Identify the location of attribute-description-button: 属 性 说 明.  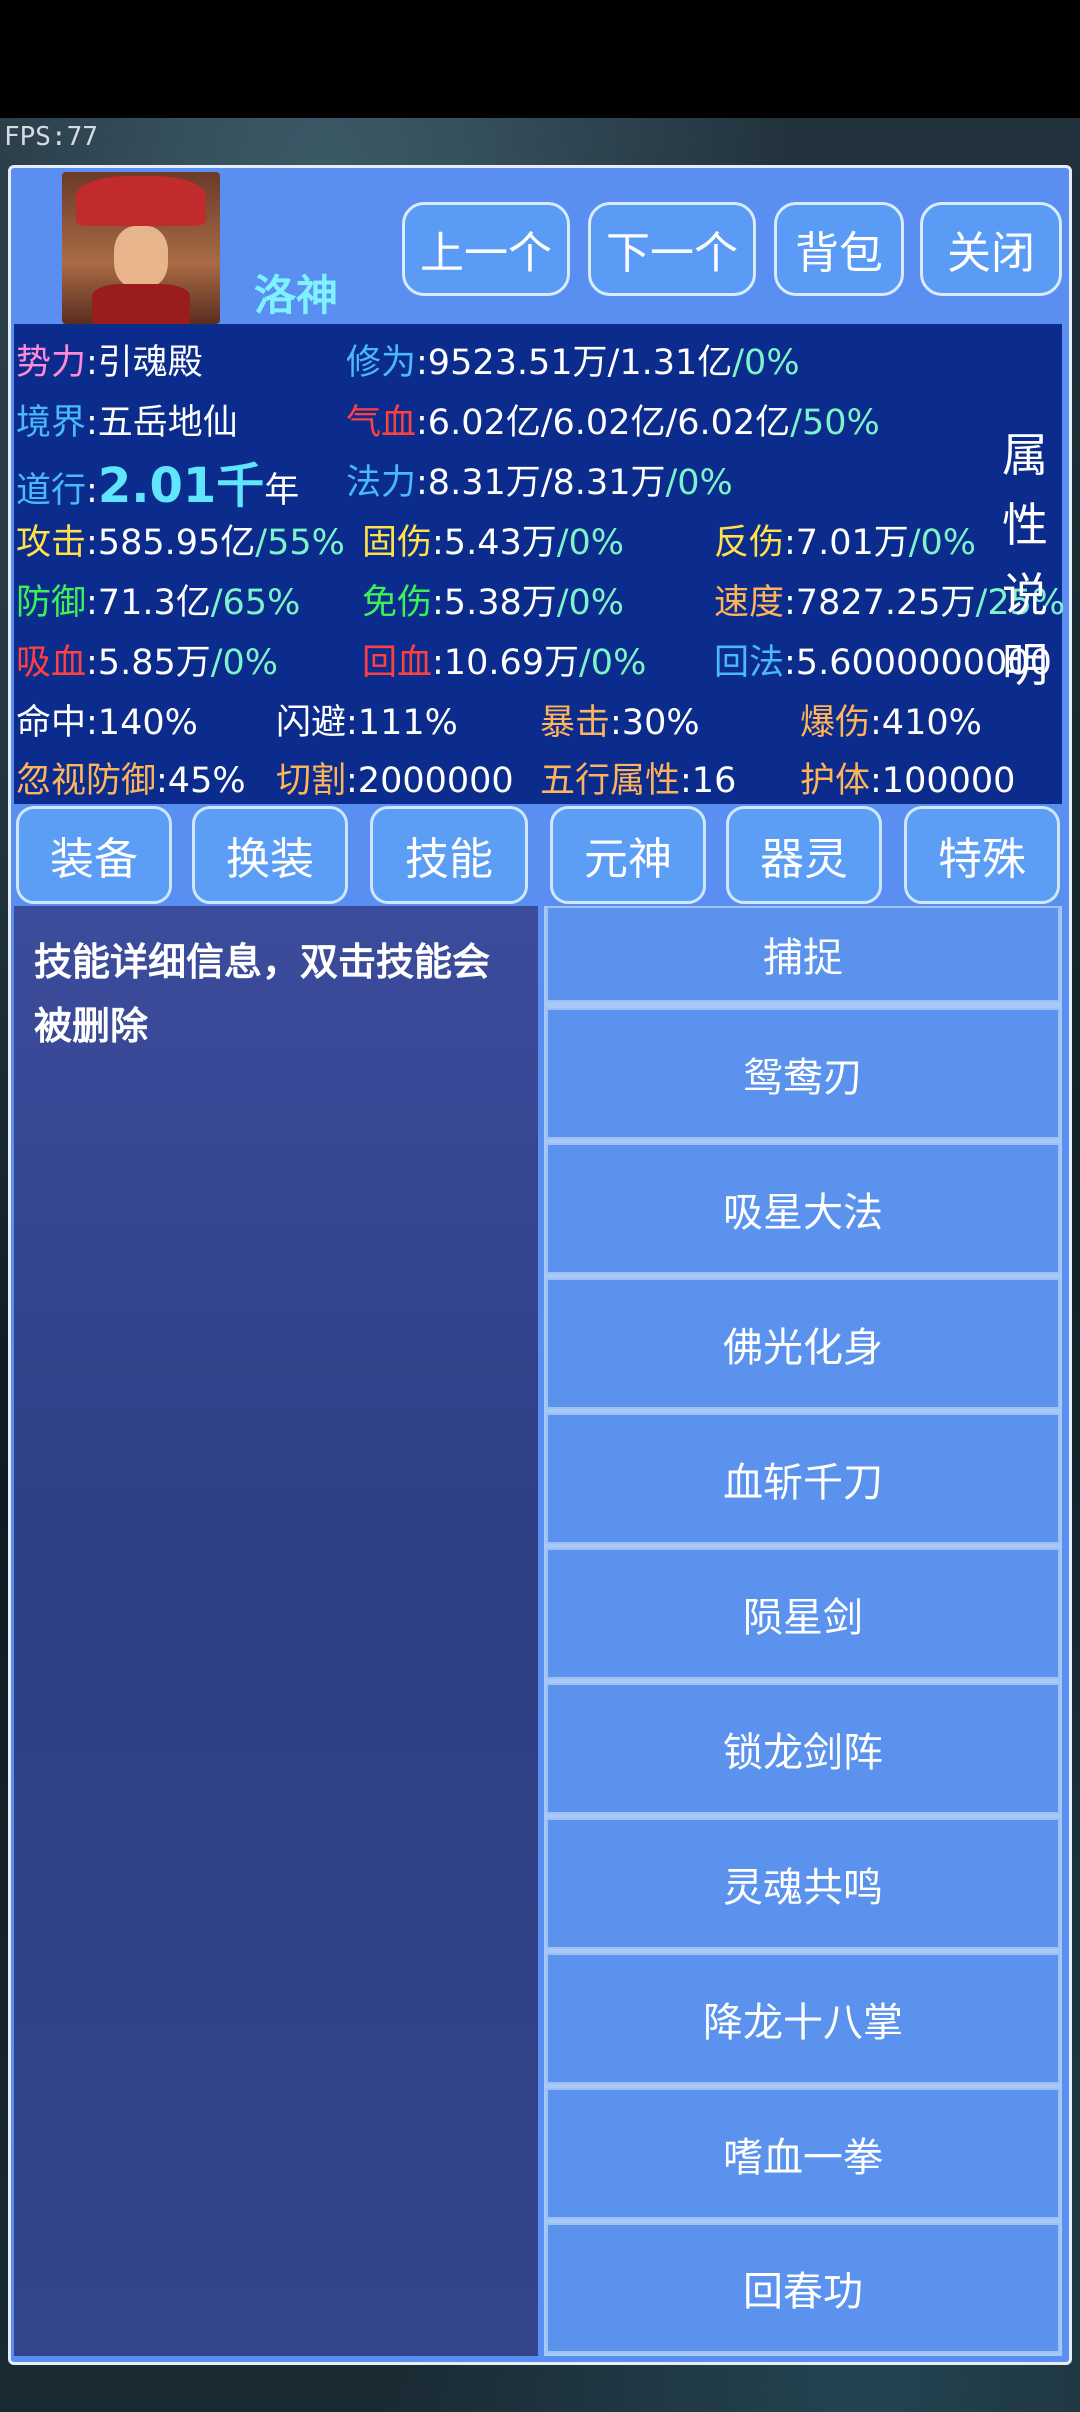
(1025, 560).